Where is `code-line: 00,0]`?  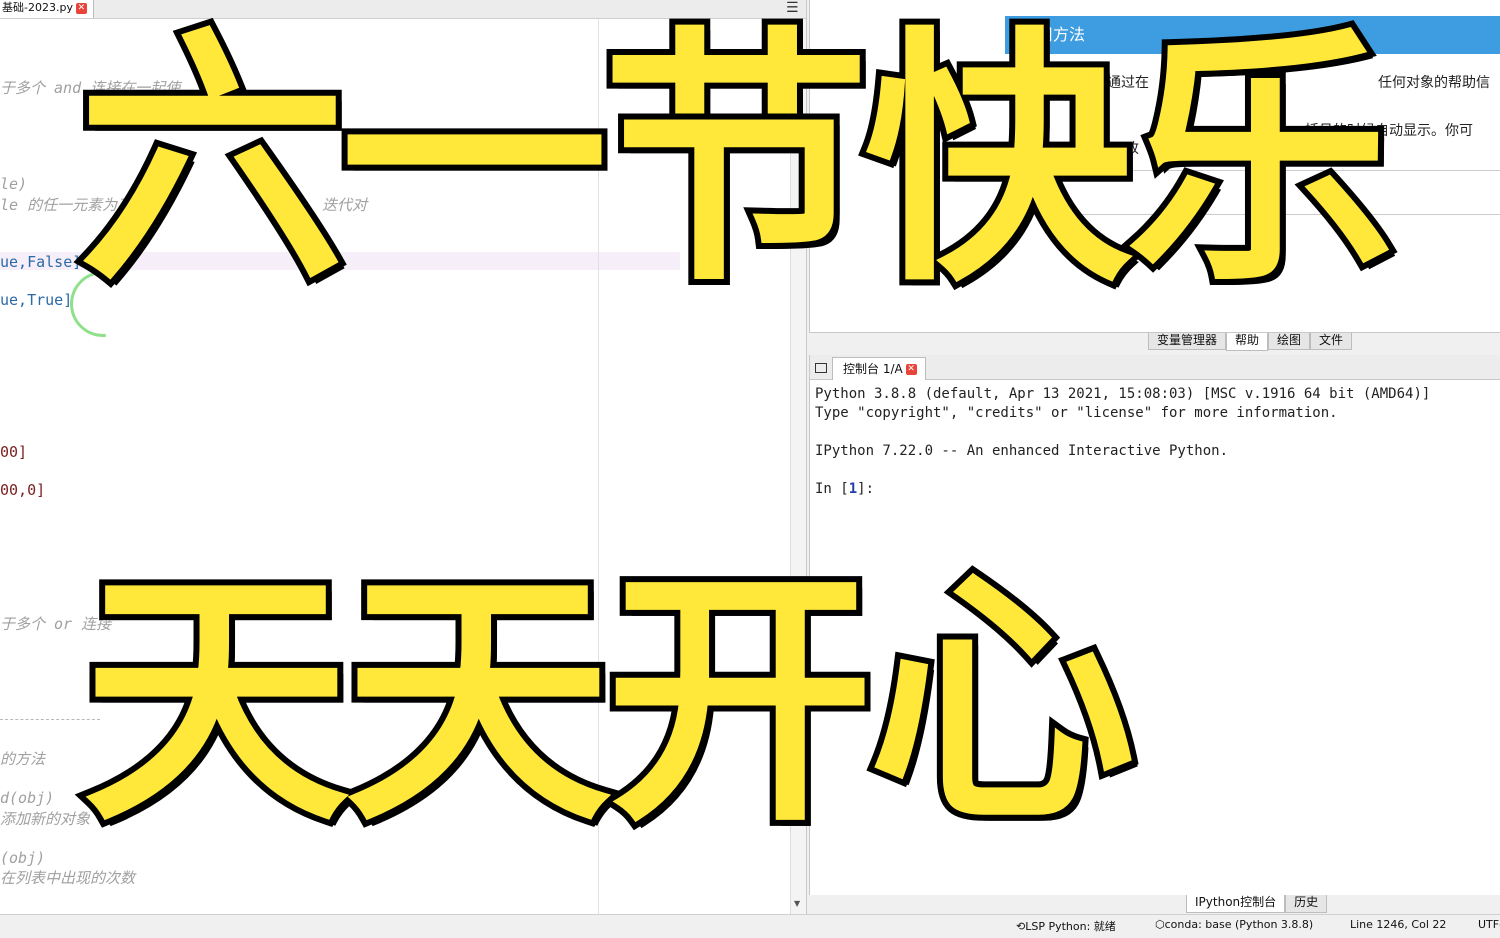
code-line: 00,0] is located at coordinates (23, 490).